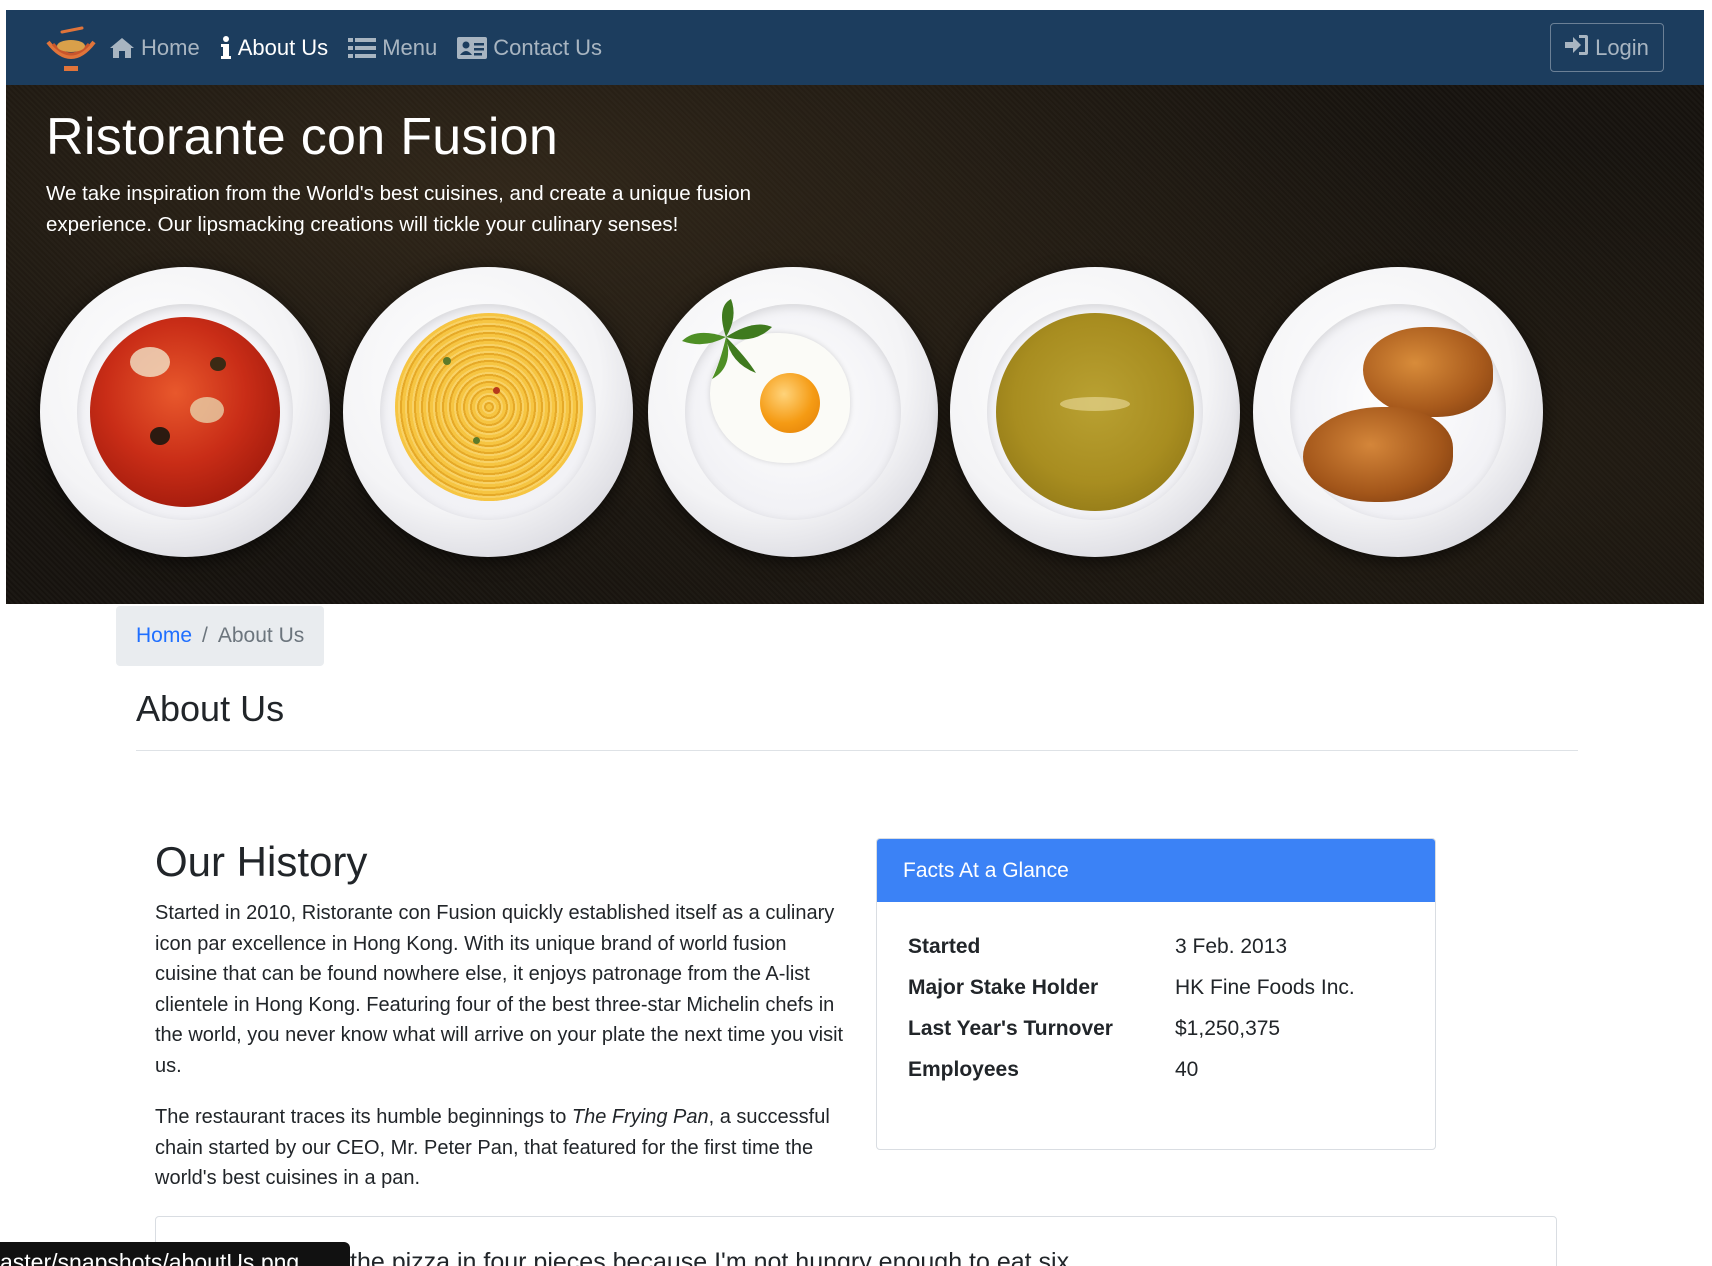  I want to click on breadcrumb-home-link: Home, so click(164, 636).